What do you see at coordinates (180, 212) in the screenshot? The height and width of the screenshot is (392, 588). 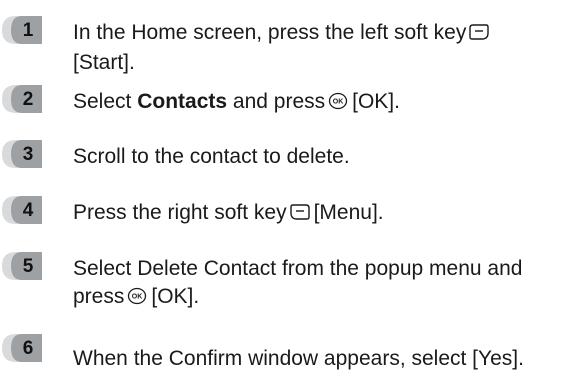 I see `step-text-part: Press the right soft key` at bounding box center [180, 212].